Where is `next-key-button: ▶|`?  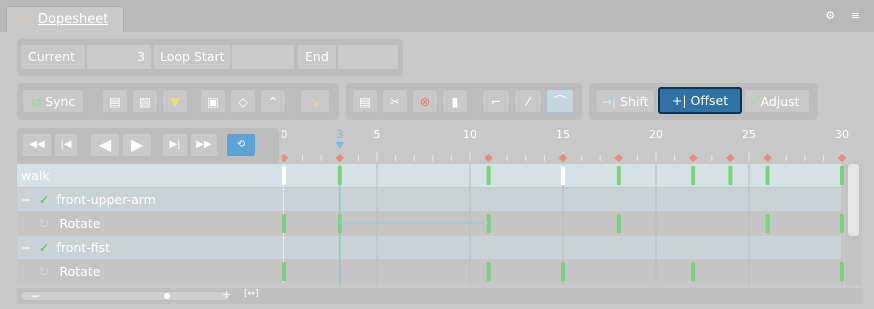 next-key-button: ▶| is located at coordinates (175, 145).